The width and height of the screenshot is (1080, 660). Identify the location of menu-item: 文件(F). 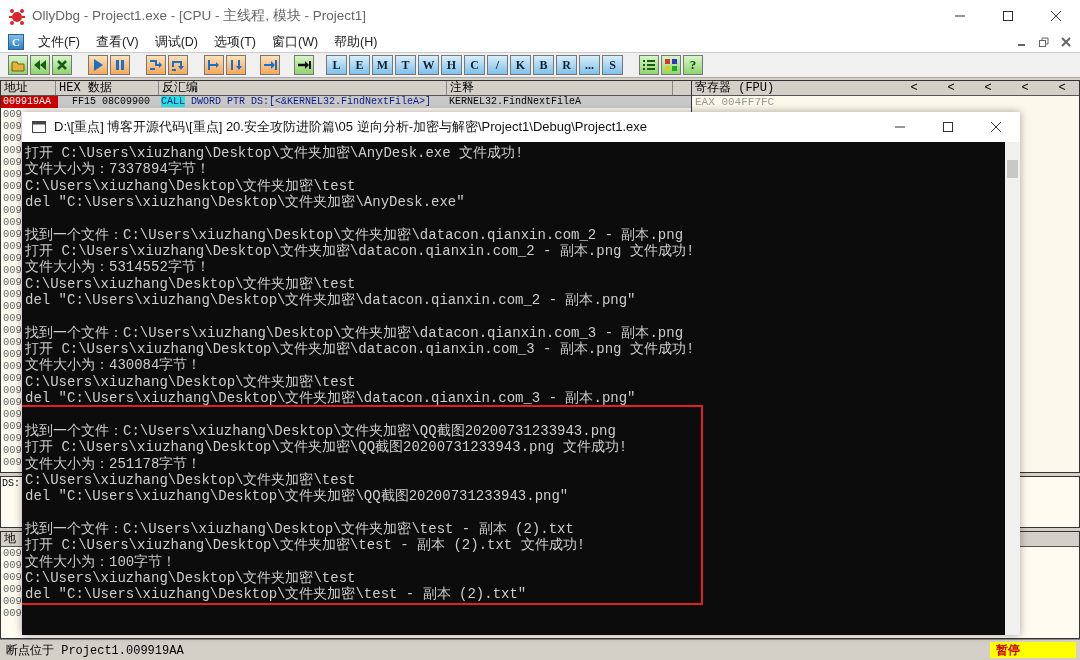
(59, 42).